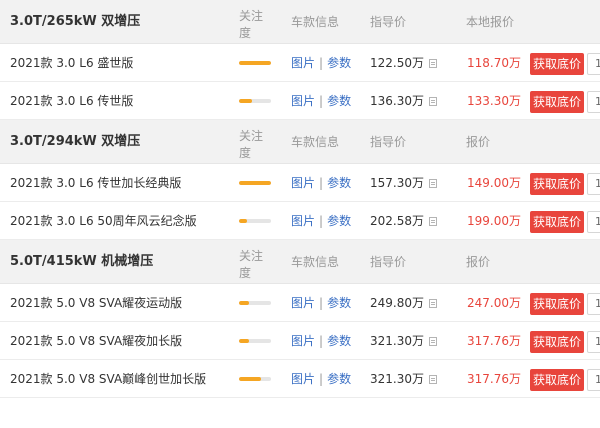 The height and width of the screenshot is (428, 600). I want to click on engine-group-title: 3.0T/294kW 双增压, so click(75, 141).